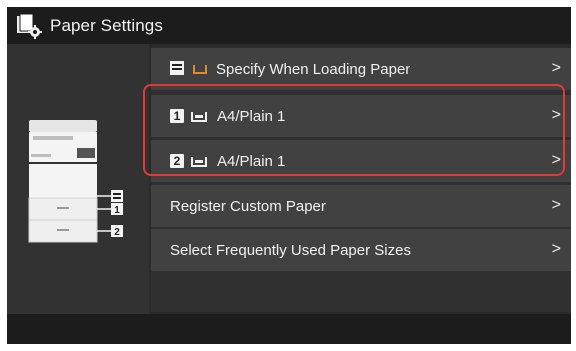  What do you see at coordinates (313, 69) in the screenshot?
I see `menu-item-label: Specify When Loading Paper` at bounding box center [313, 69].